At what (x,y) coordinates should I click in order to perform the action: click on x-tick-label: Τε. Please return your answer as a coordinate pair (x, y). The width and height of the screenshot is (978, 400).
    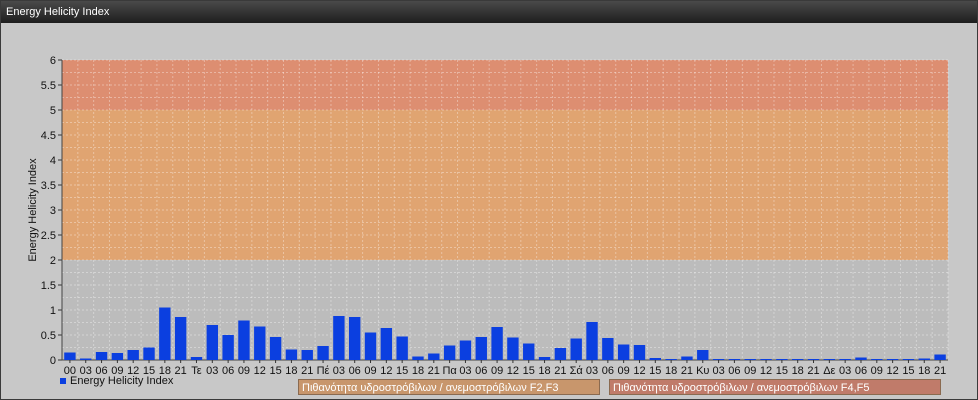
    Looking at the image, I should click on (196, 371).